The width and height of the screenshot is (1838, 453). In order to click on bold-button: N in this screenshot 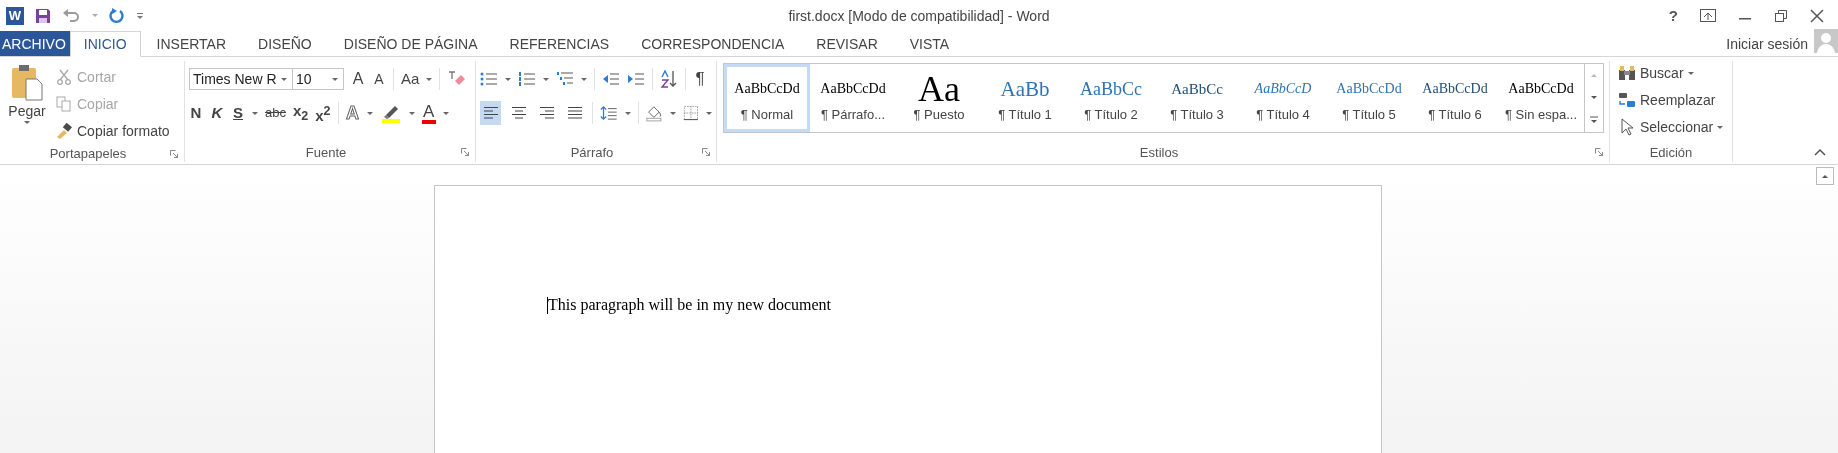, I will do `click(196, 113)`.